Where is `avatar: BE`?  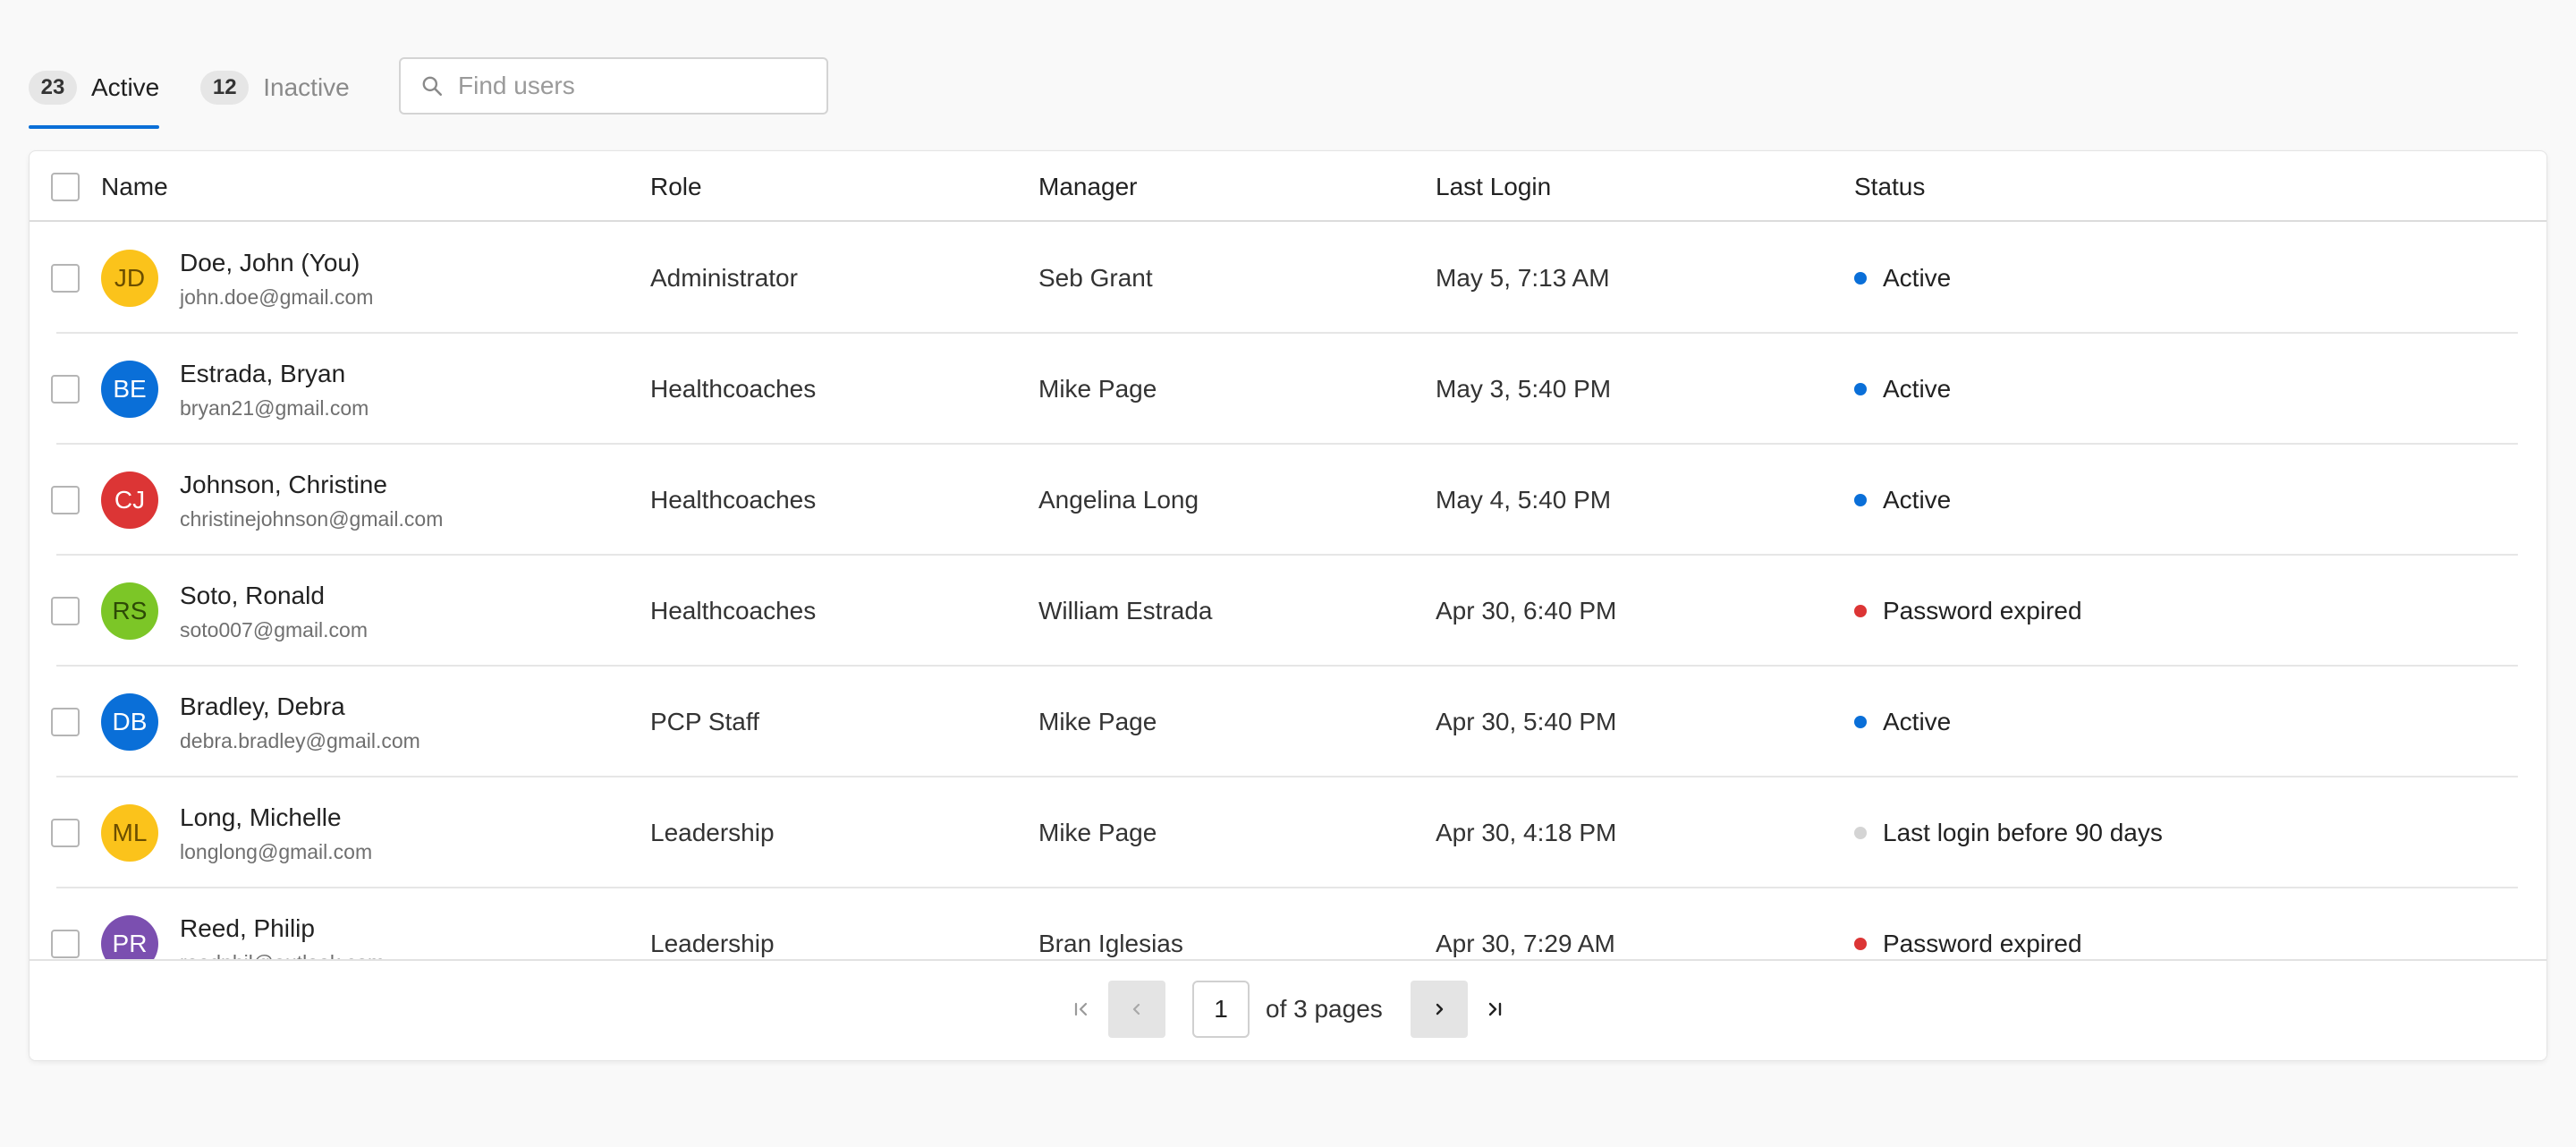 avatar: BE is located at coordinates (129, 389).